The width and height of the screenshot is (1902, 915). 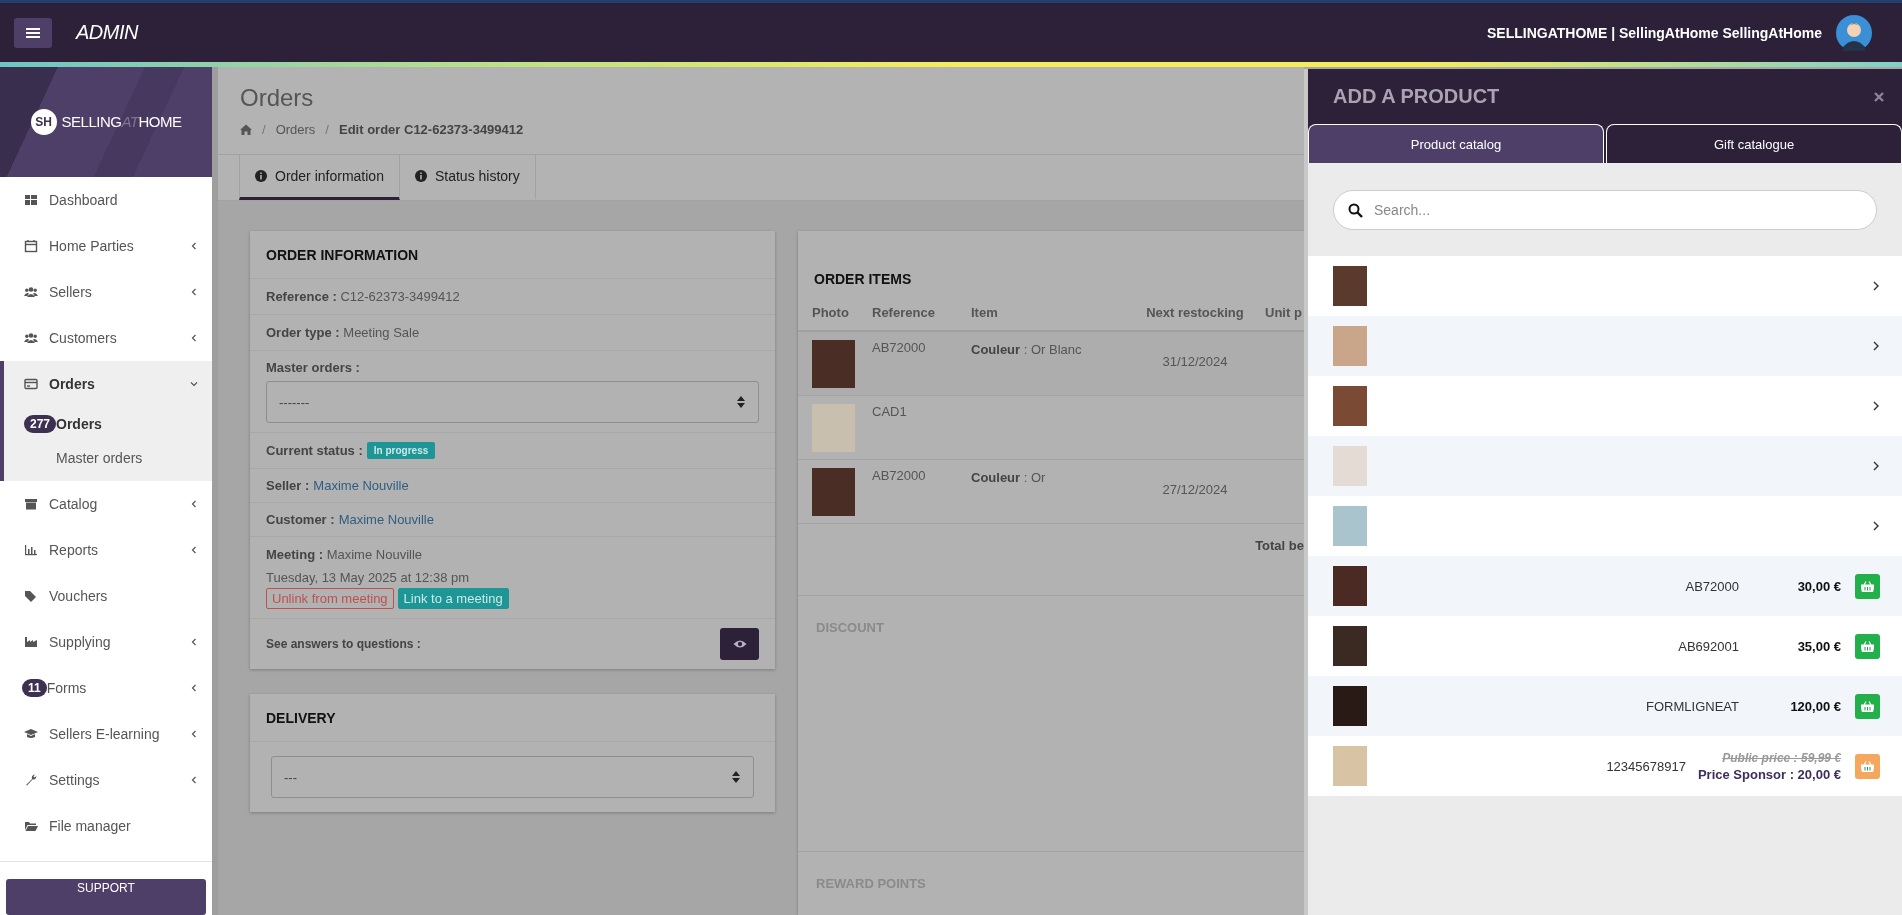 I want to click on page-title: Orders, so click(x=277, y=97).